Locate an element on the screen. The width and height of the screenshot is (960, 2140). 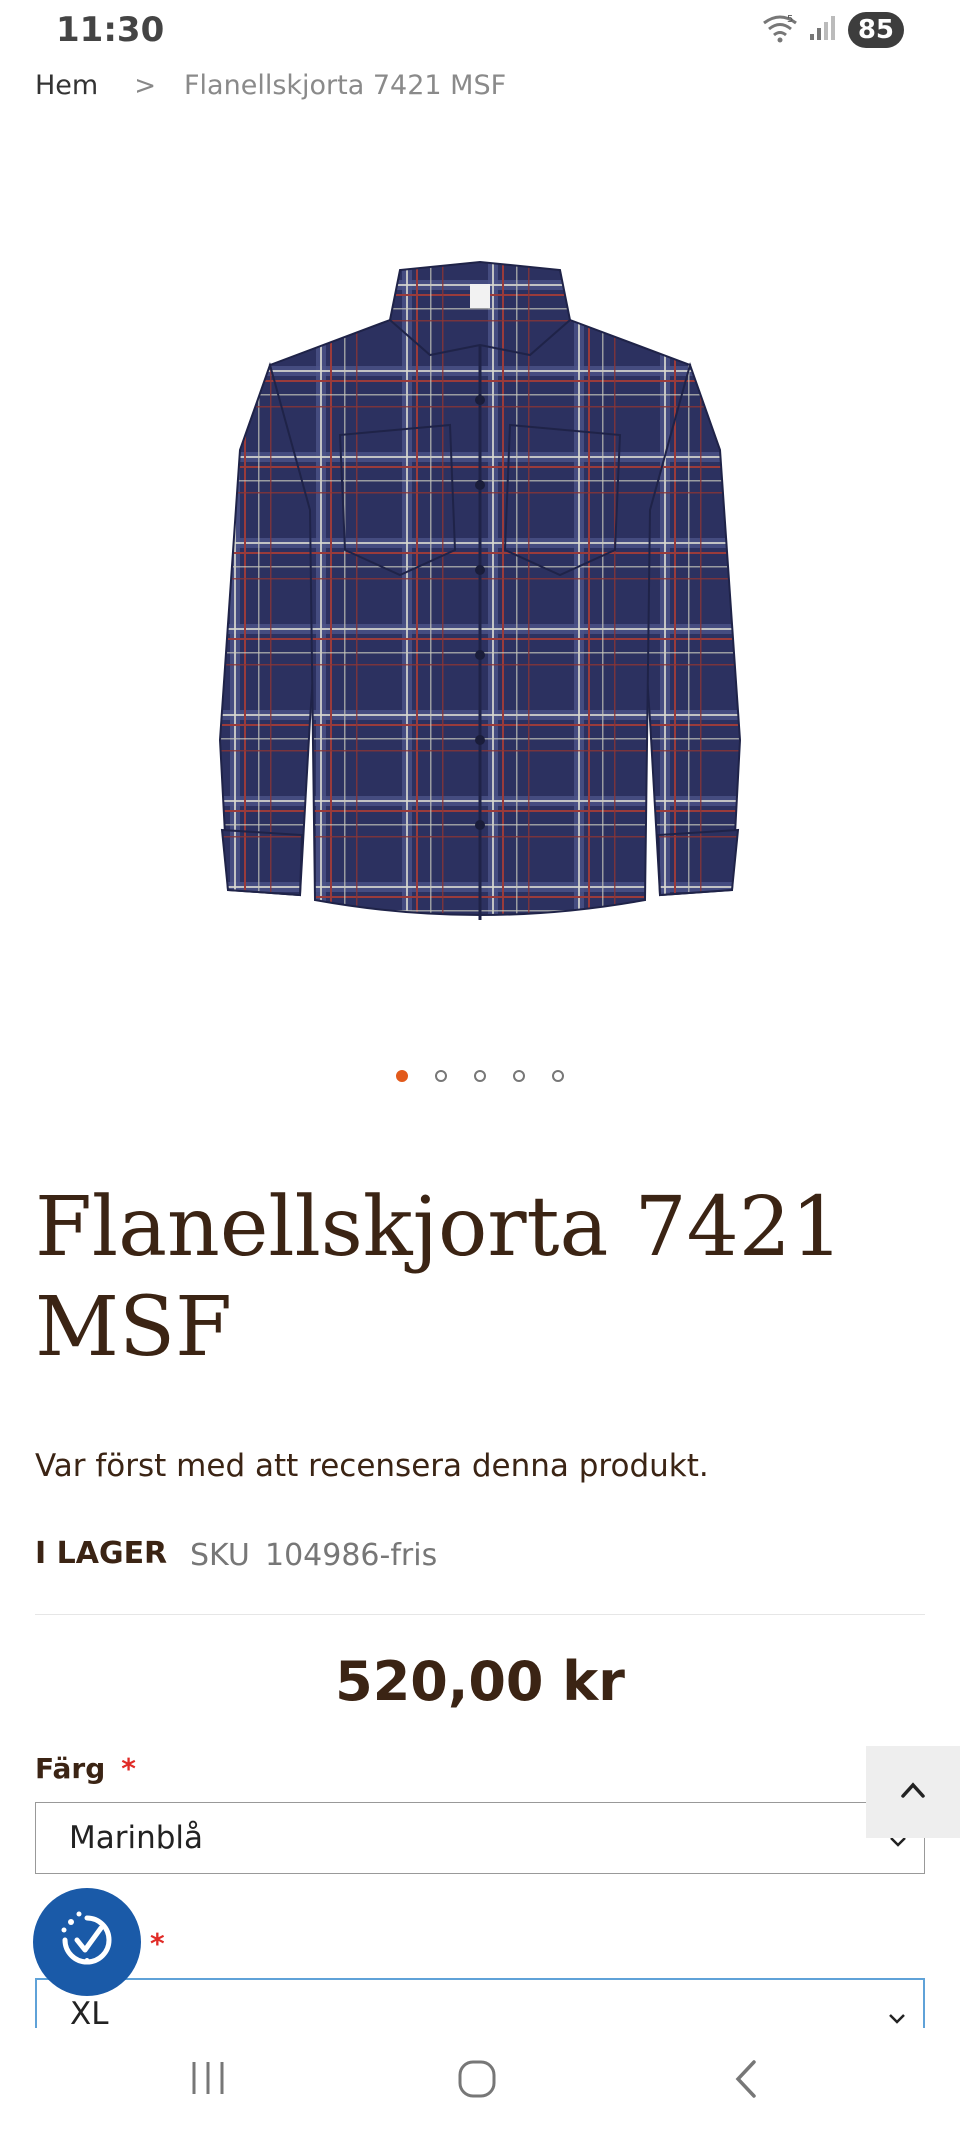
color-label-text: Färg is located at coordinates (70, 1768).